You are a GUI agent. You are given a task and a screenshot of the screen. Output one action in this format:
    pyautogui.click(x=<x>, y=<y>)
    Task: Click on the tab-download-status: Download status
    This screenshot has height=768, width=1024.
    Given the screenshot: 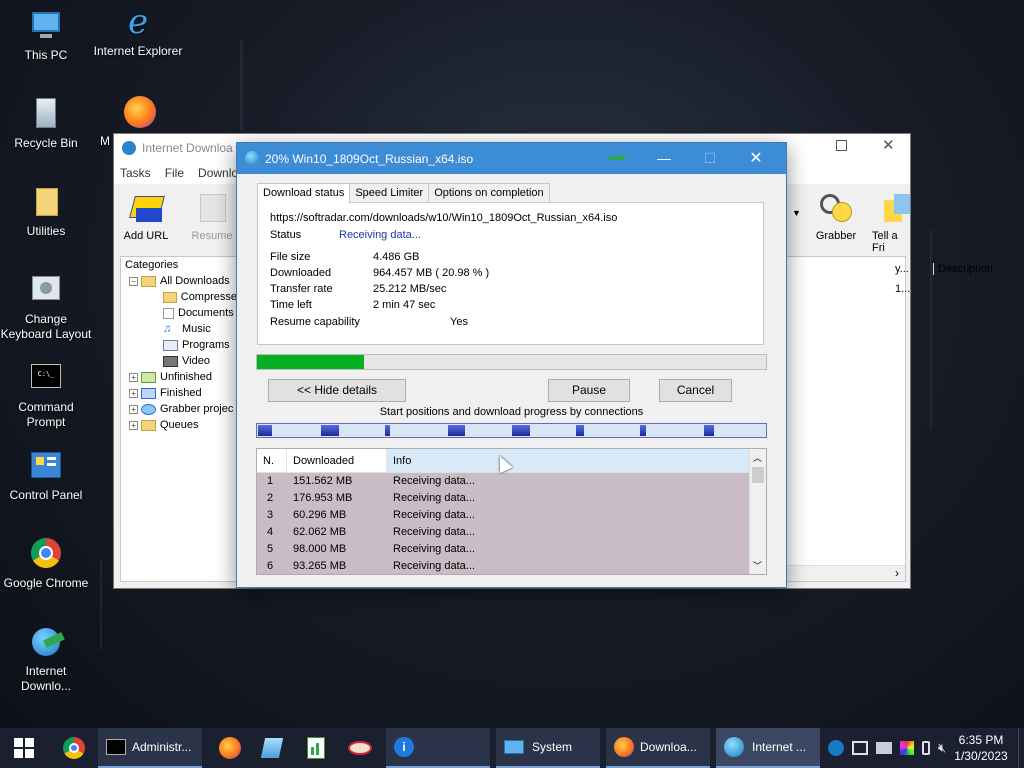 What is the action you would take?
    pyautogui.click(x=304, y=193)
    